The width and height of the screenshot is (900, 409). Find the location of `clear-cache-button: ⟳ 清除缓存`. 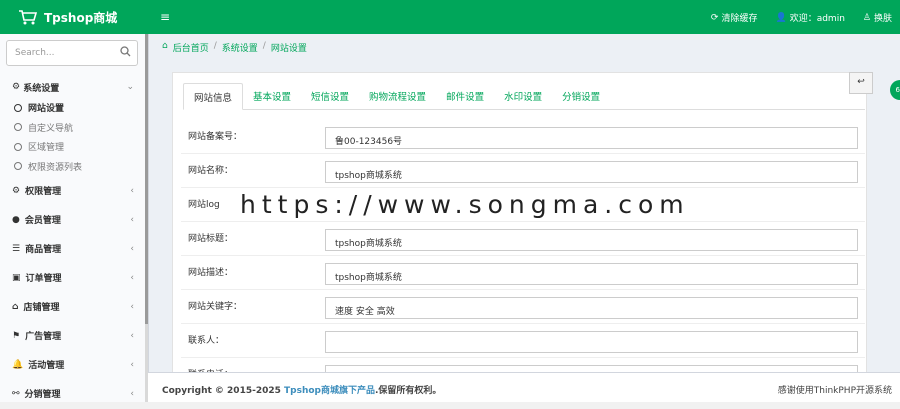

clear-cache-button: ⟳ 清除缓存 is located at coordinates (734, 18).